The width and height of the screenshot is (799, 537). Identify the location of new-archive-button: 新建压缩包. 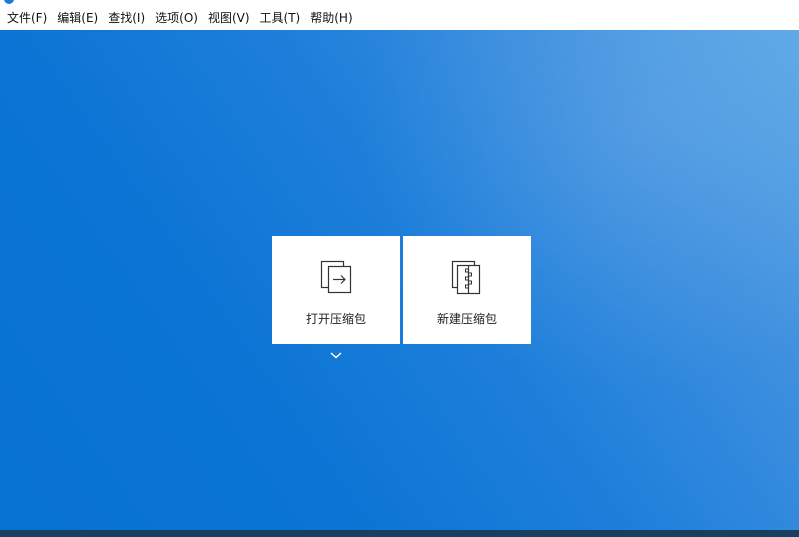
(467, 290).